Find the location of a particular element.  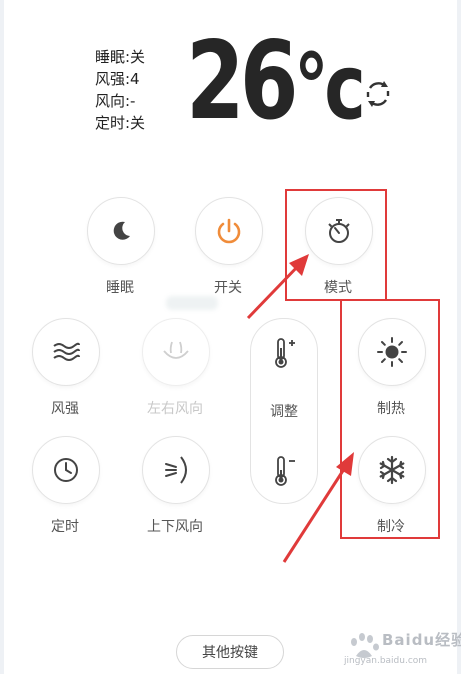

arrow-to-cool is located at coordinates (318, 507).